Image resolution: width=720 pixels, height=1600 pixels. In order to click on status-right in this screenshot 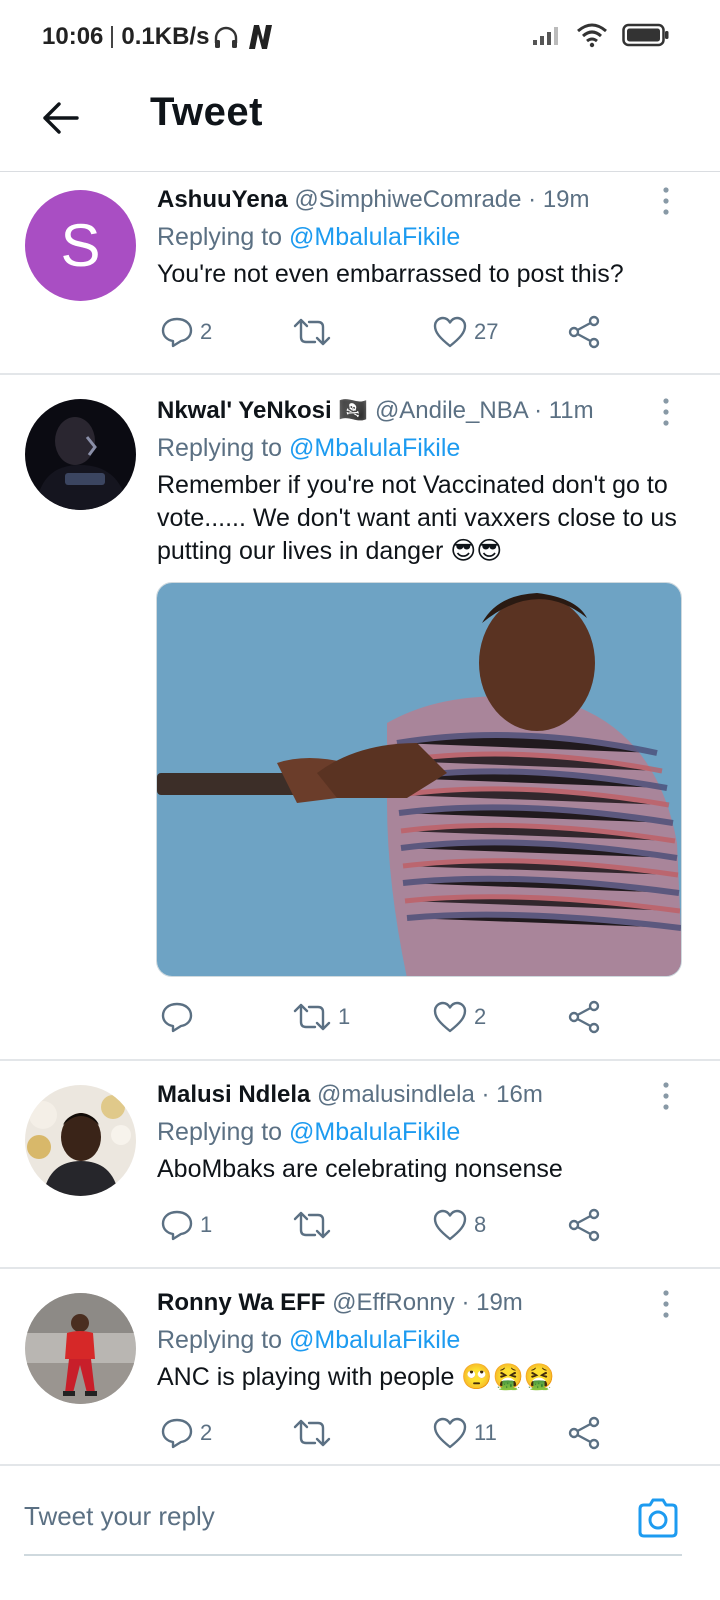, I will do `click(601, 37)`.